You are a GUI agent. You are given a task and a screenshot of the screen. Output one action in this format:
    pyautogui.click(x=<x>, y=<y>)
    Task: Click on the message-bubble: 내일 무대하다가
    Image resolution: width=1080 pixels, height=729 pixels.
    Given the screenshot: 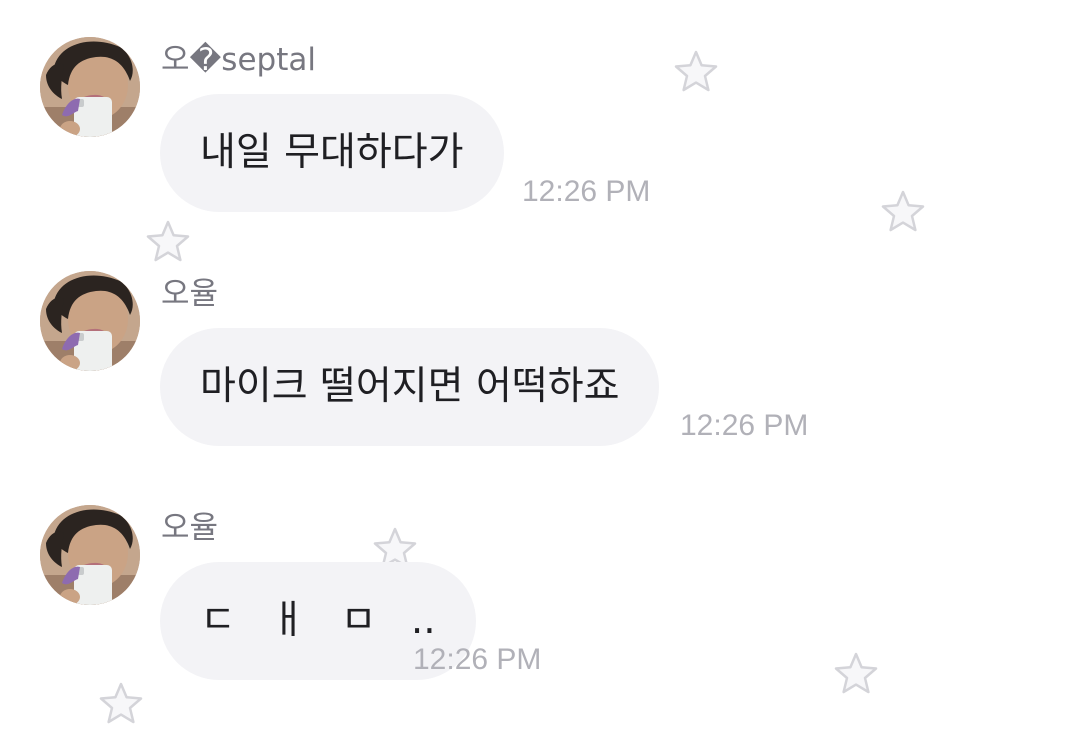 What is the action you would take?
    pyautogui.click(x=332, y=153)
    